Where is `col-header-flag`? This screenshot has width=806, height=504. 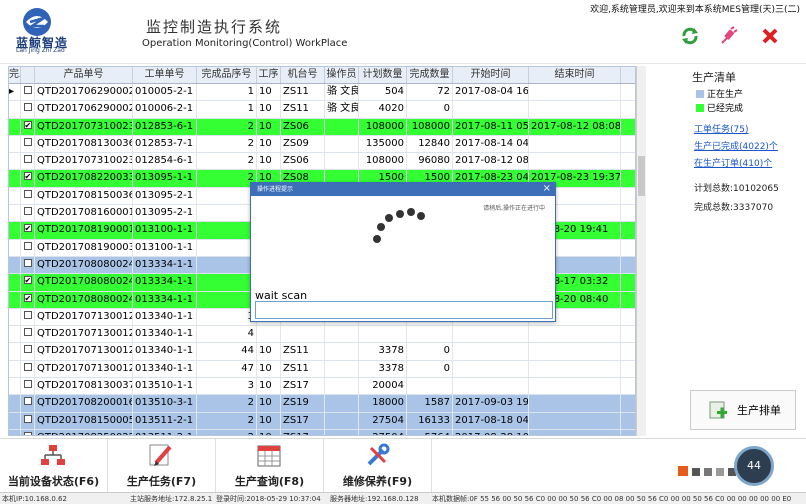 col-header-flag is located at coordinates (28, 75).